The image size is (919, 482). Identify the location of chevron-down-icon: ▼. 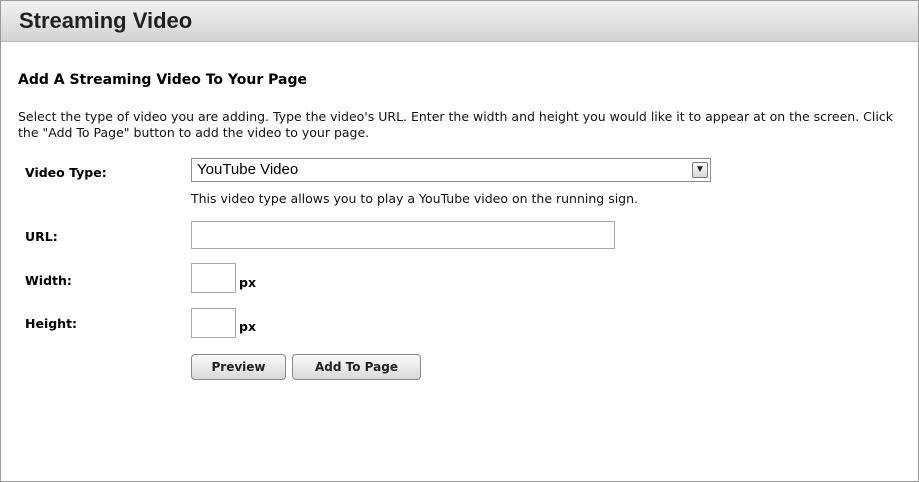
(700, 170).